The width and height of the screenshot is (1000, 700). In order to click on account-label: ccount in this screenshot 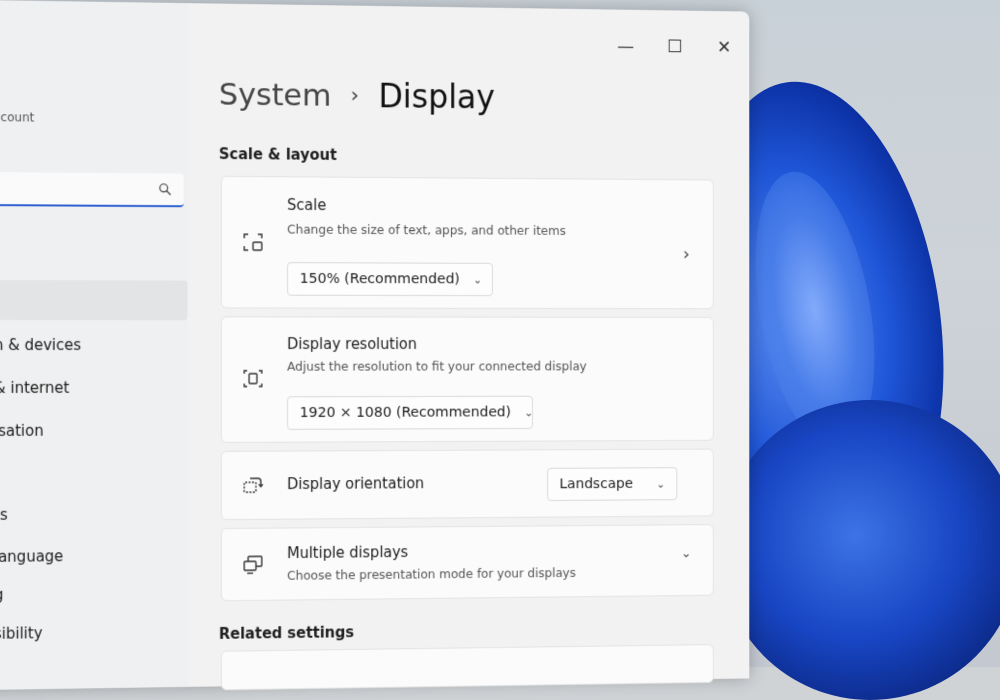, I will do `click(17, 117)`.